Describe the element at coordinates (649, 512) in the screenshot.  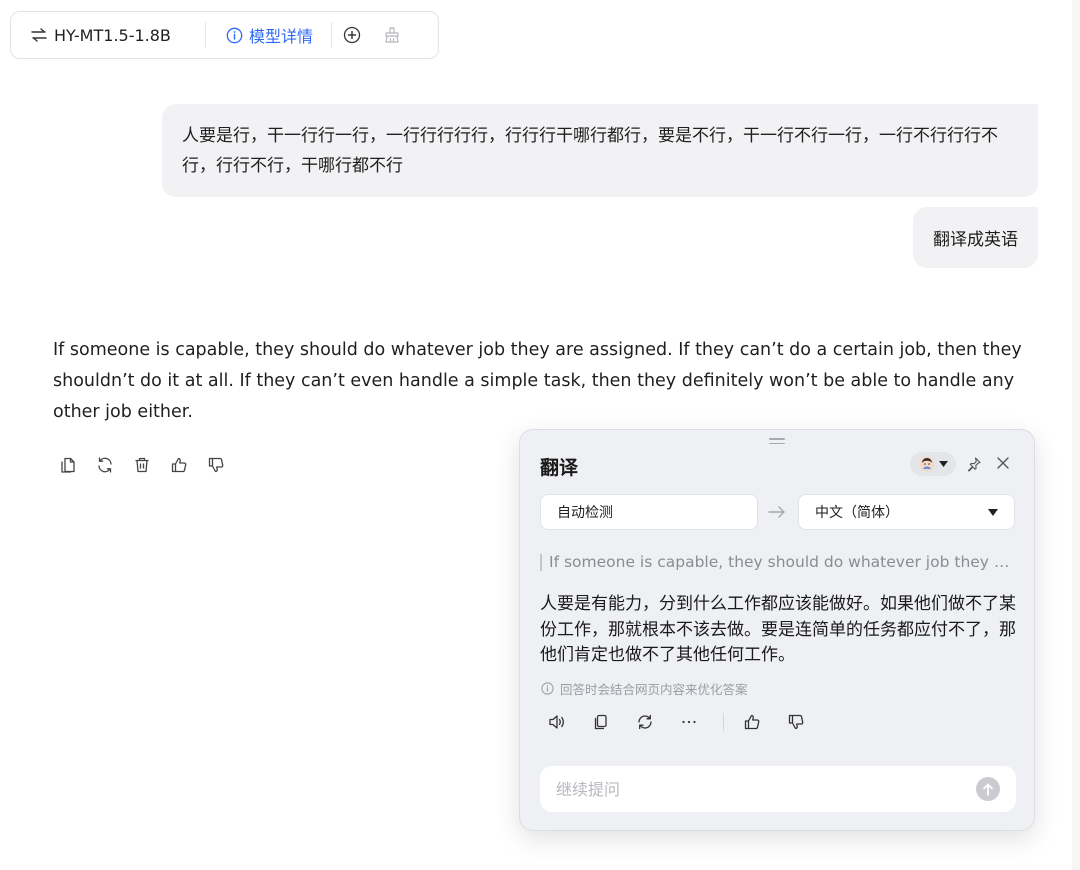
I see `source-language-select: 自动检测` at that location.